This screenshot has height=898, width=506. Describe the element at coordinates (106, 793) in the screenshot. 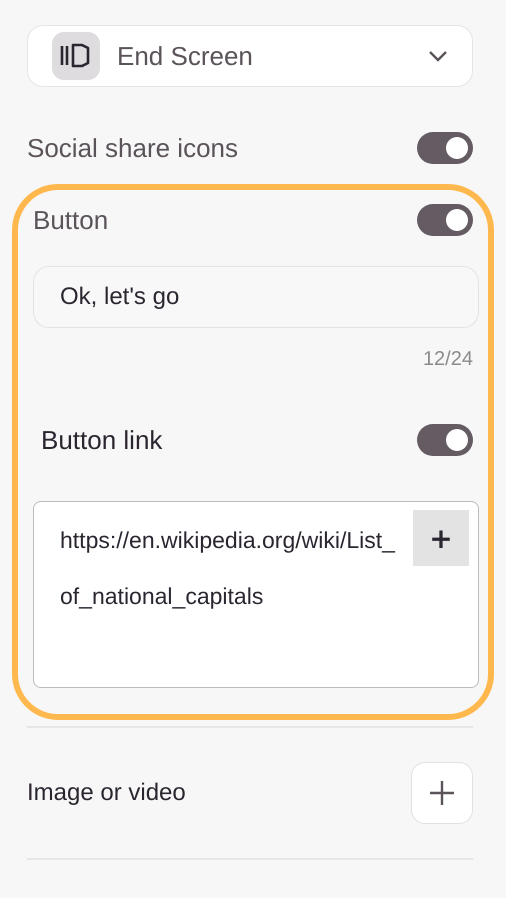

I see `image-or-video-label: Image or video` at that location.